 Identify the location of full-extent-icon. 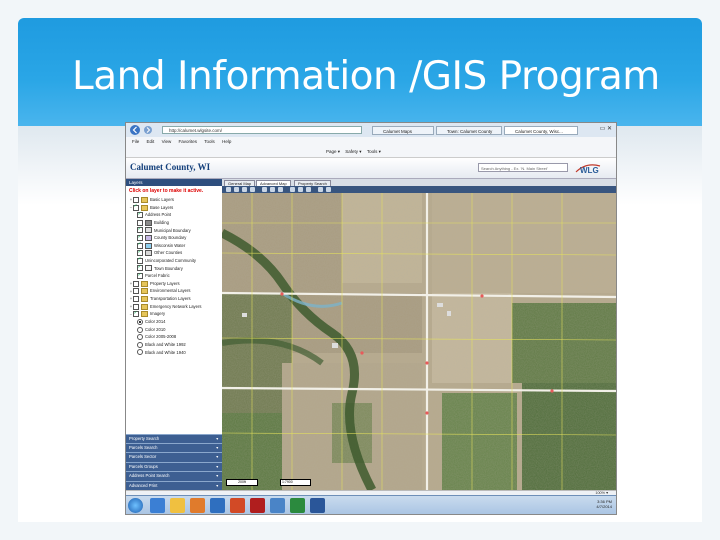
(252, 189).